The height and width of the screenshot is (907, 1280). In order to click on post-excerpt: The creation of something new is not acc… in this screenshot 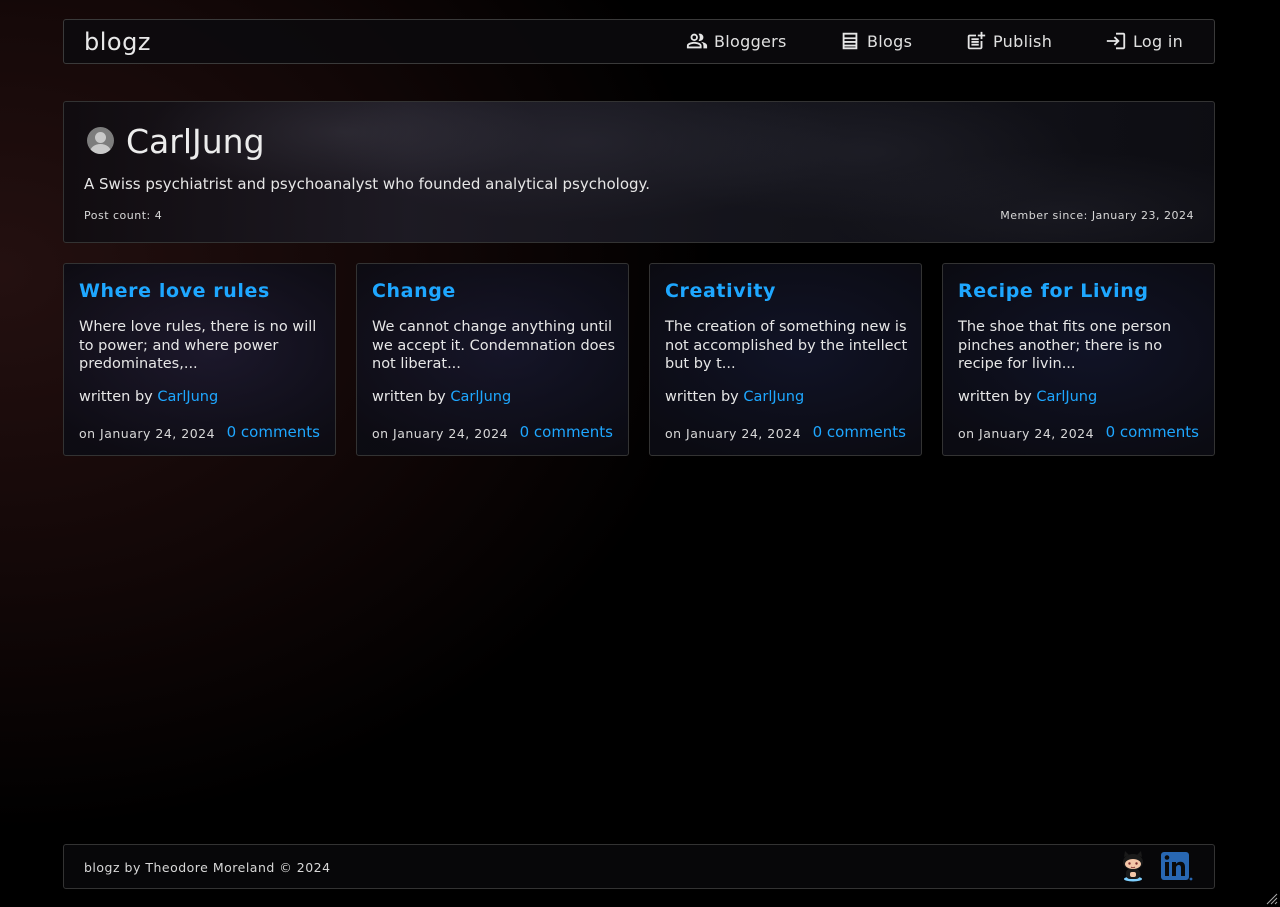, I will do `click(786, 345)`.